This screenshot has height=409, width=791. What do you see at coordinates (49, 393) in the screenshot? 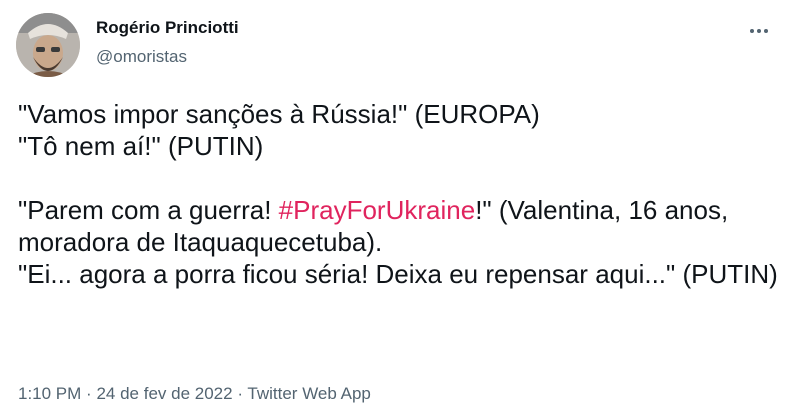
I see `tweet-time-link: 1:10 PM` at bounding box center [49, 393].